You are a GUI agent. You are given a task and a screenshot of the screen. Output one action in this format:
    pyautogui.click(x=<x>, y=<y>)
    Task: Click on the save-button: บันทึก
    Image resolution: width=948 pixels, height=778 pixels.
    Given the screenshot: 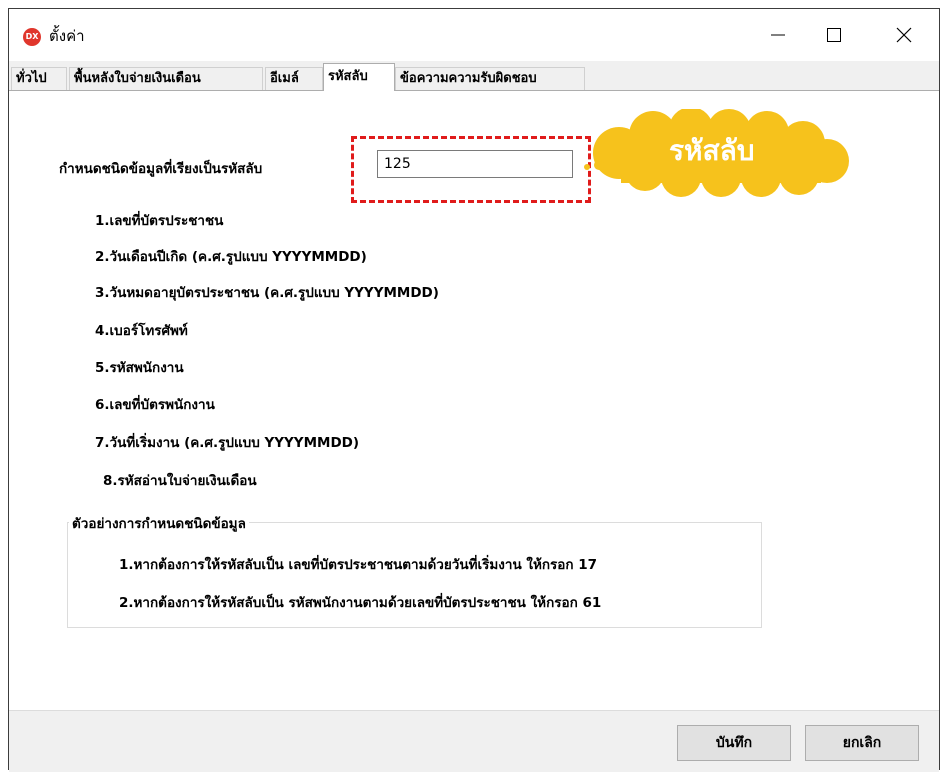 What is the action you would take?
    pyautogui.click(x=734, y=743)
    